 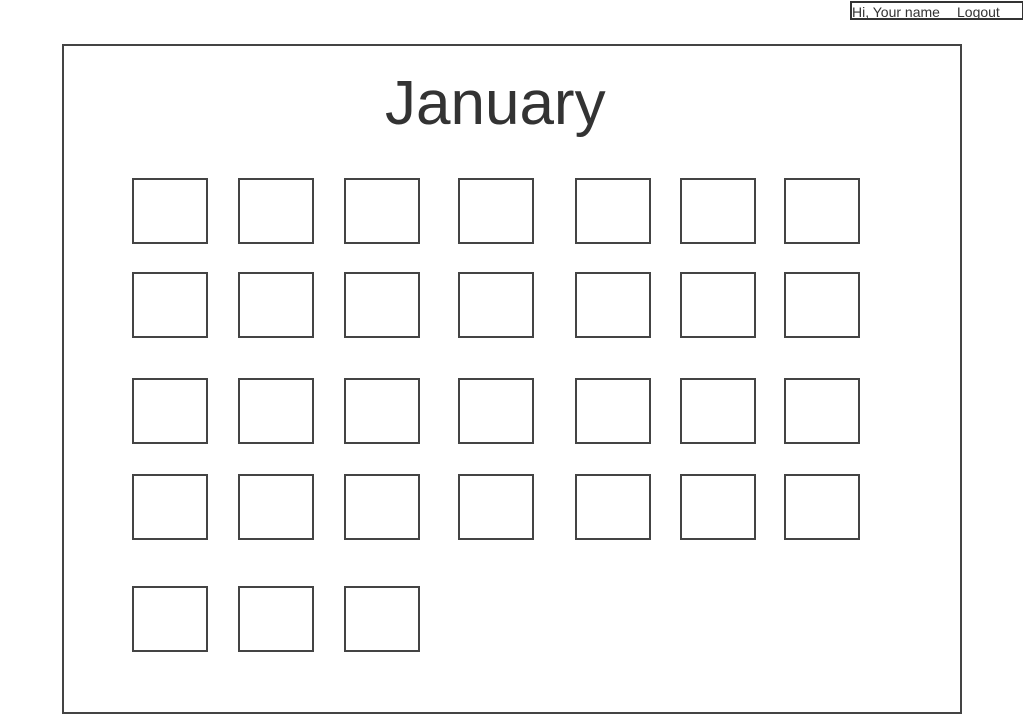 What do you see at coordinates (896, 12) in the screenshot?
I see `user-greeting: Hi, Your name` at bounding box center [896, 12].